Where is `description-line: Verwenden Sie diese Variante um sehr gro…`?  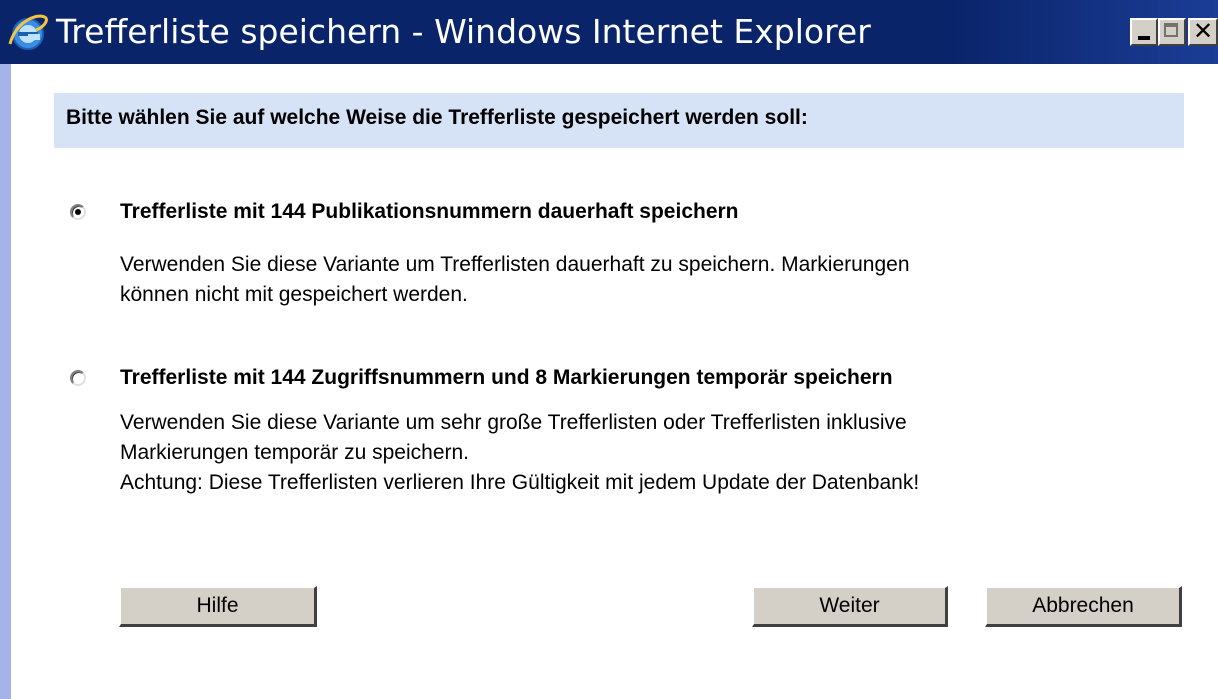
description-line: Verwenden Sie diese Variante um sehr gro… is located at coordinates (513, 422).